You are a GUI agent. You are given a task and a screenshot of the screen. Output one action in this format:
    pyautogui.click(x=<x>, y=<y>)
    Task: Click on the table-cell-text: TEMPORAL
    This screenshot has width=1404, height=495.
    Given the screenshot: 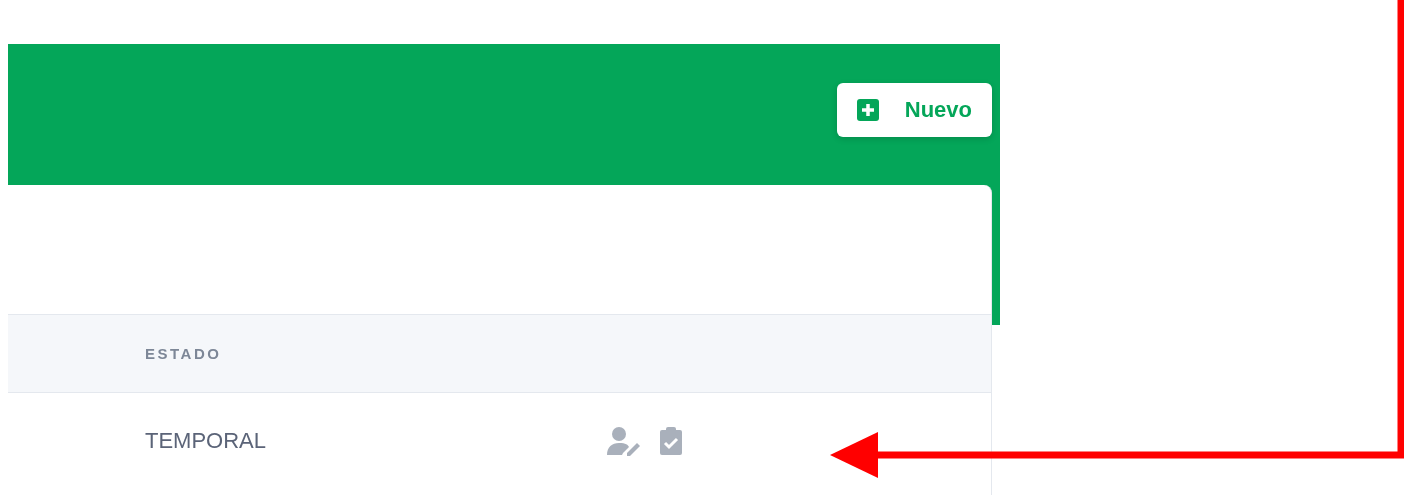 What is the action you would take?
    pyautogui.click(x=206, y=441)
    